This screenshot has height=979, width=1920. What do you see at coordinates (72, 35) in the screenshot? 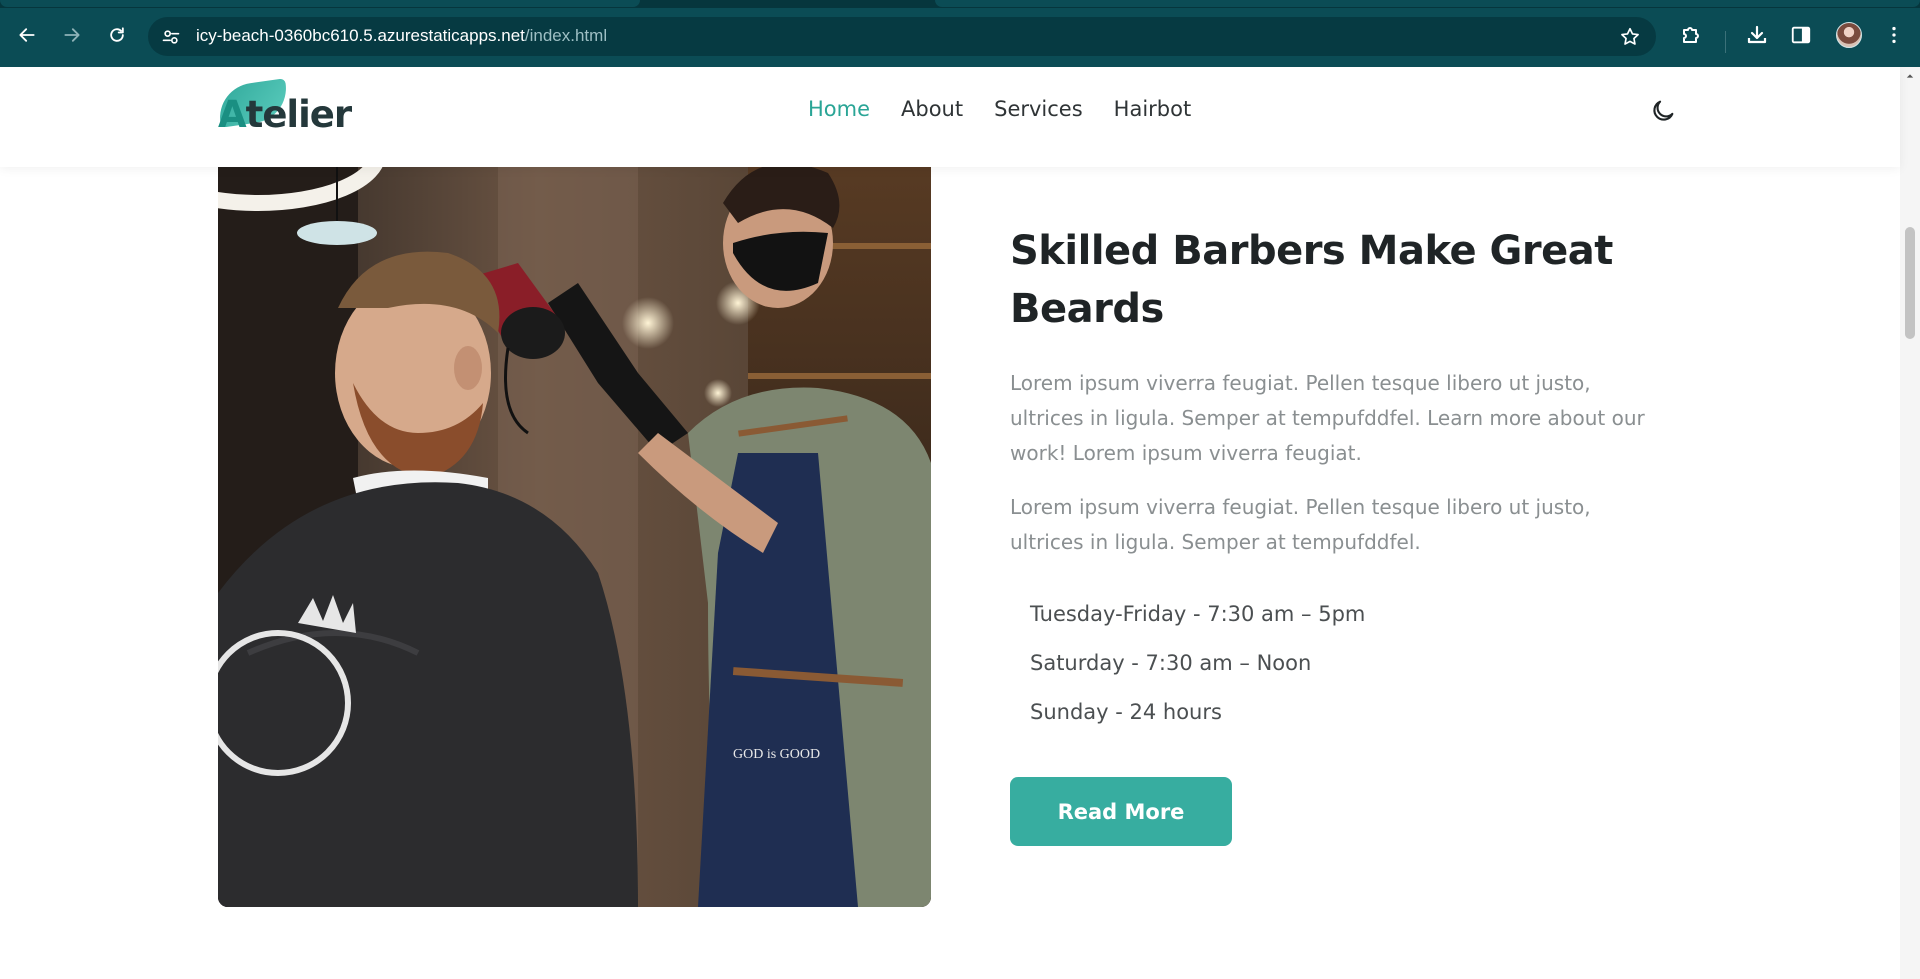
I see `forward-arrow-icon` at bounding box center [72, 35].